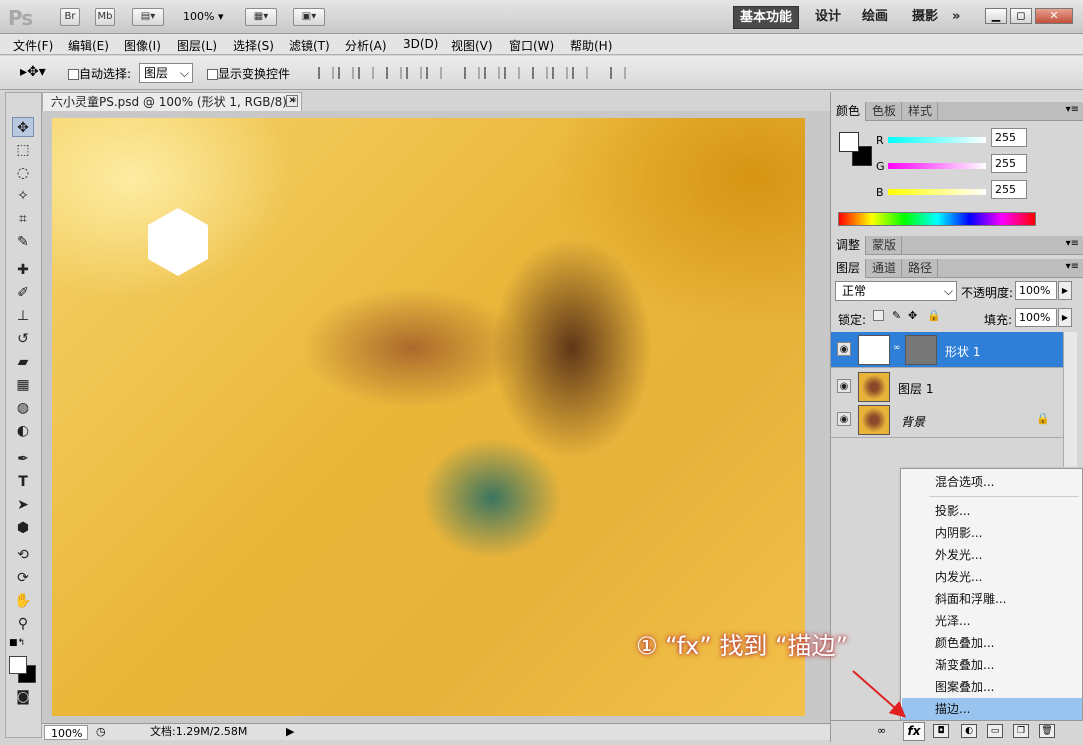  Describe the element at coordinates (996, 16) in the screenshot. I see `minimize-button: ▁` at that location.